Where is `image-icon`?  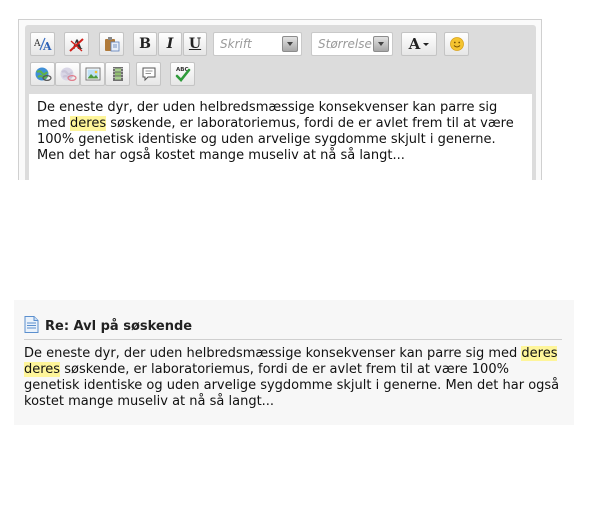
image-icon is located at coordinates (93, 74).